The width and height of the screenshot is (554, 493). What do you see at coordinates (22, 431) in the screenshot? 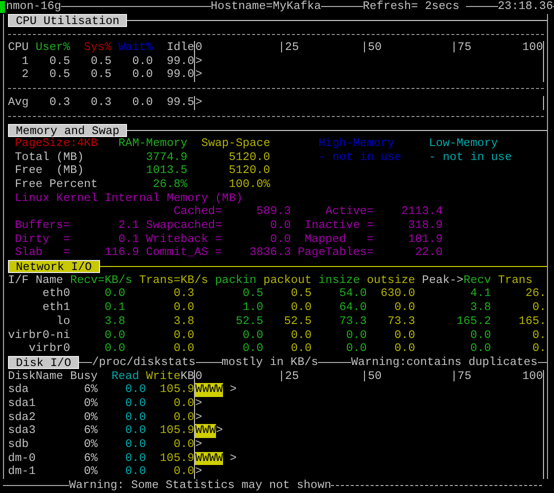
I see `disk-name: sda3` at bounding box center [22, 431].